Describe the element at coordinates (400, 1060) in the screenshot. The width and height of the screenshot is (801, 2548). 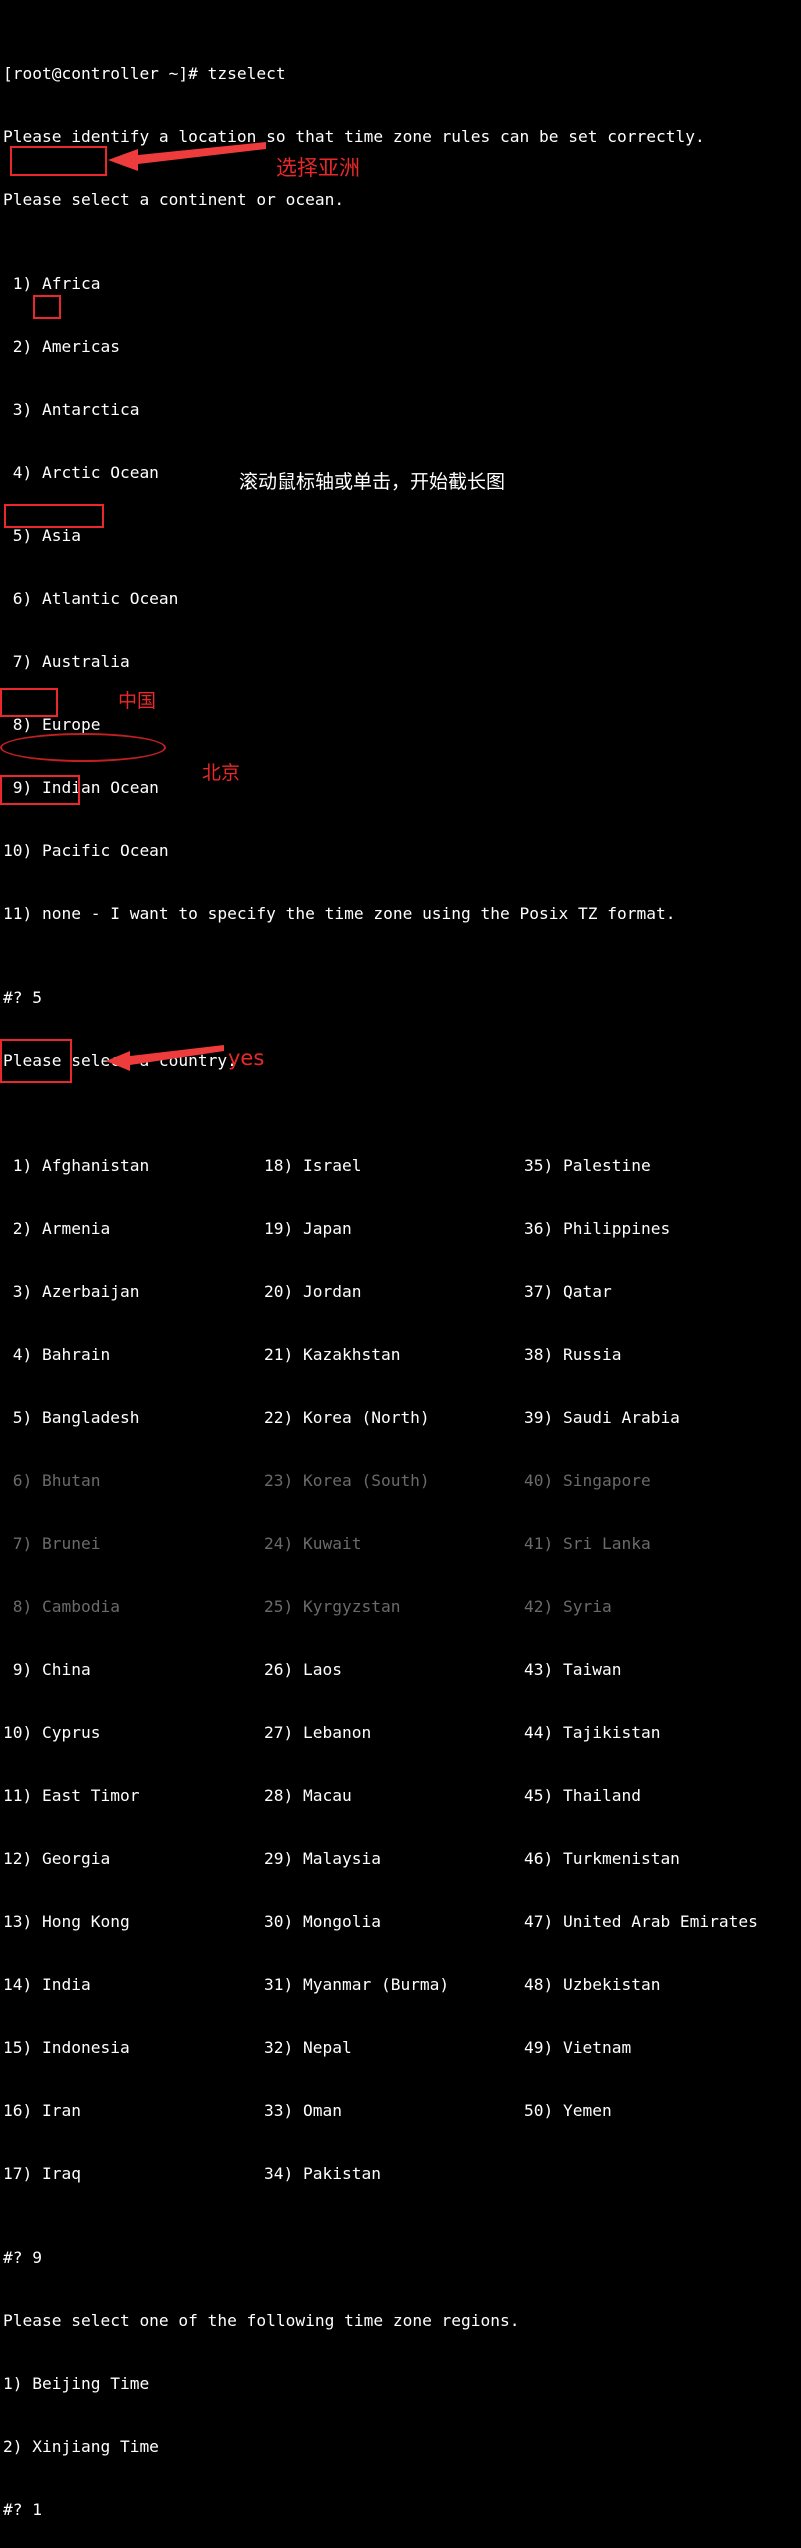
I see `terminal-line: Please select a country.` at that location.